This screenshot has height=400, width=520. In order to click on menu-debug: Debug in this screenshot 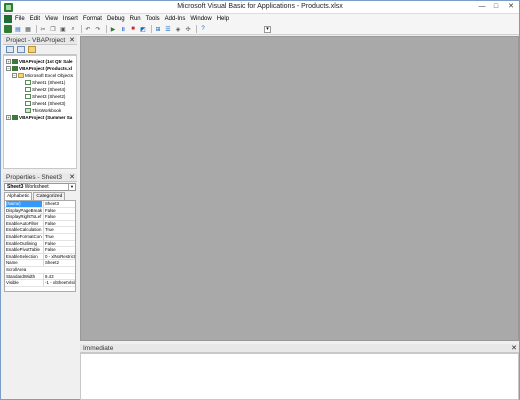, I will do `click(116, 19)`.